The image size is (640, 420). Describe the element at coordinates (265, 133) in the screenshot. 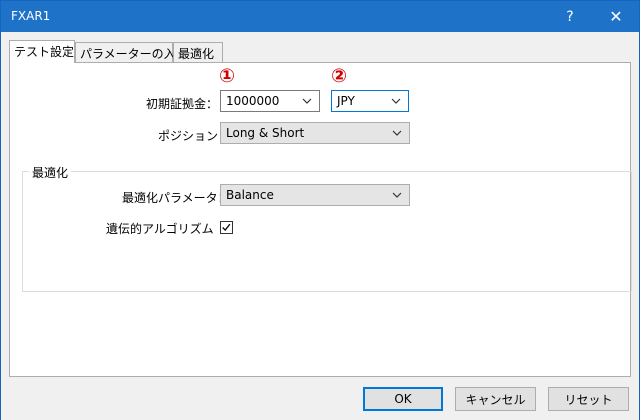

I see `position-value: Long & Short` at that location.